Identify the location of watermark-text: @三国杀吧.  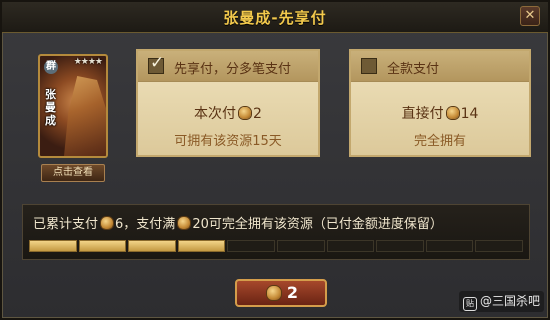
(509, 301).